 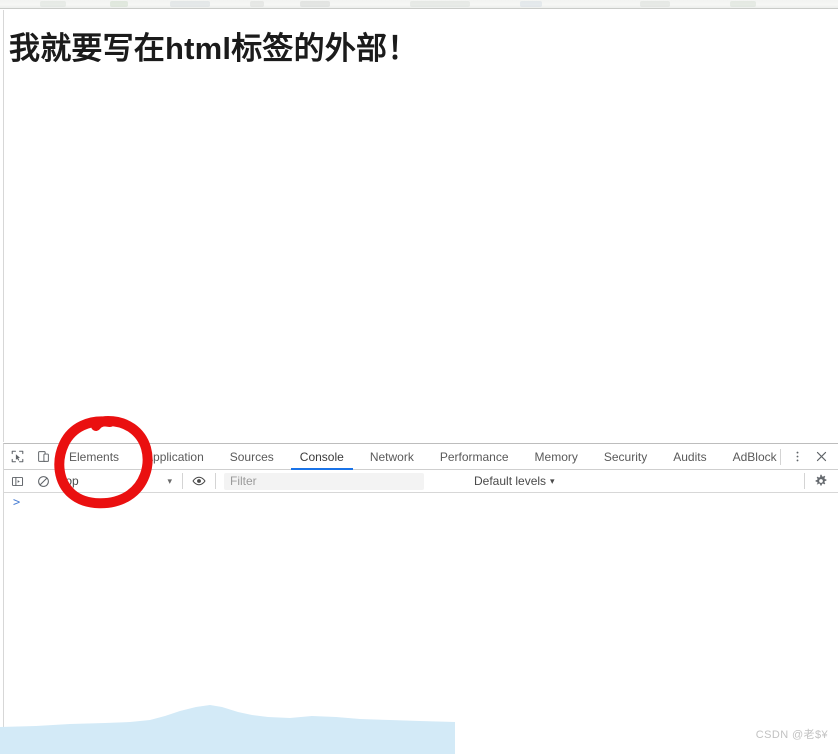 I want to click on tab-console: Console, so click(x=322, y=457).